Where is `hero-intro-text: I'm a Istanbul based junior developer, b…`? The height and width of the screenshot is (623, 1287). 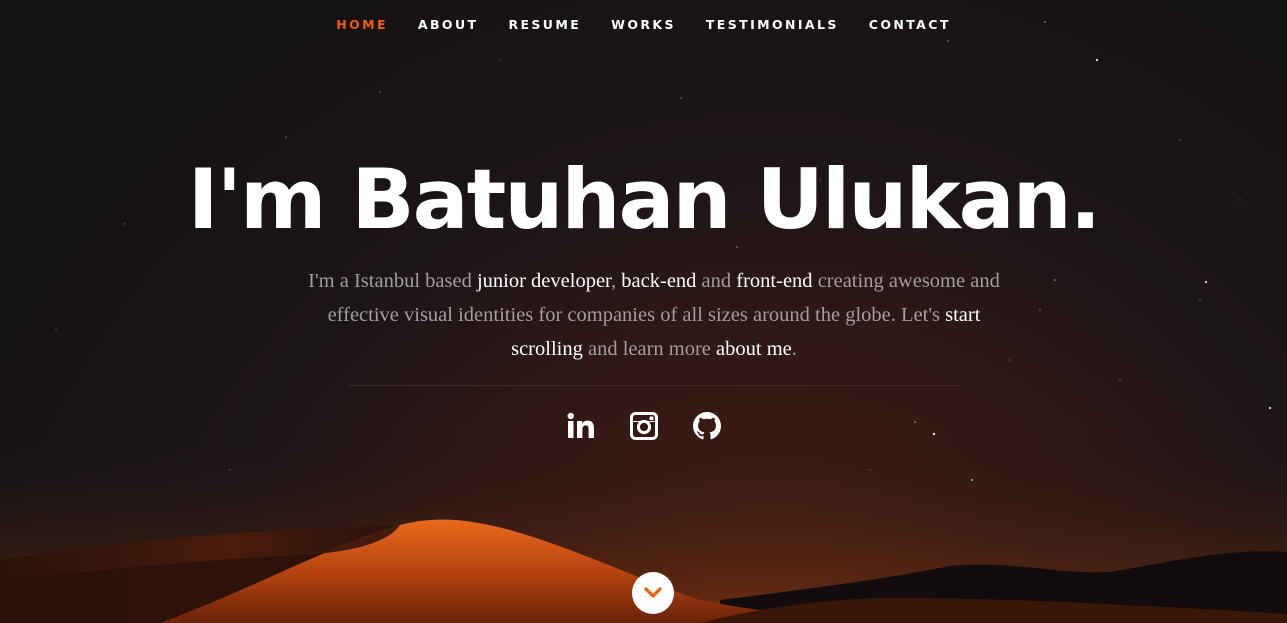 hero-intro-text: I'm a Istanbul based junior developer, b… is located at coordinates (654, 315).